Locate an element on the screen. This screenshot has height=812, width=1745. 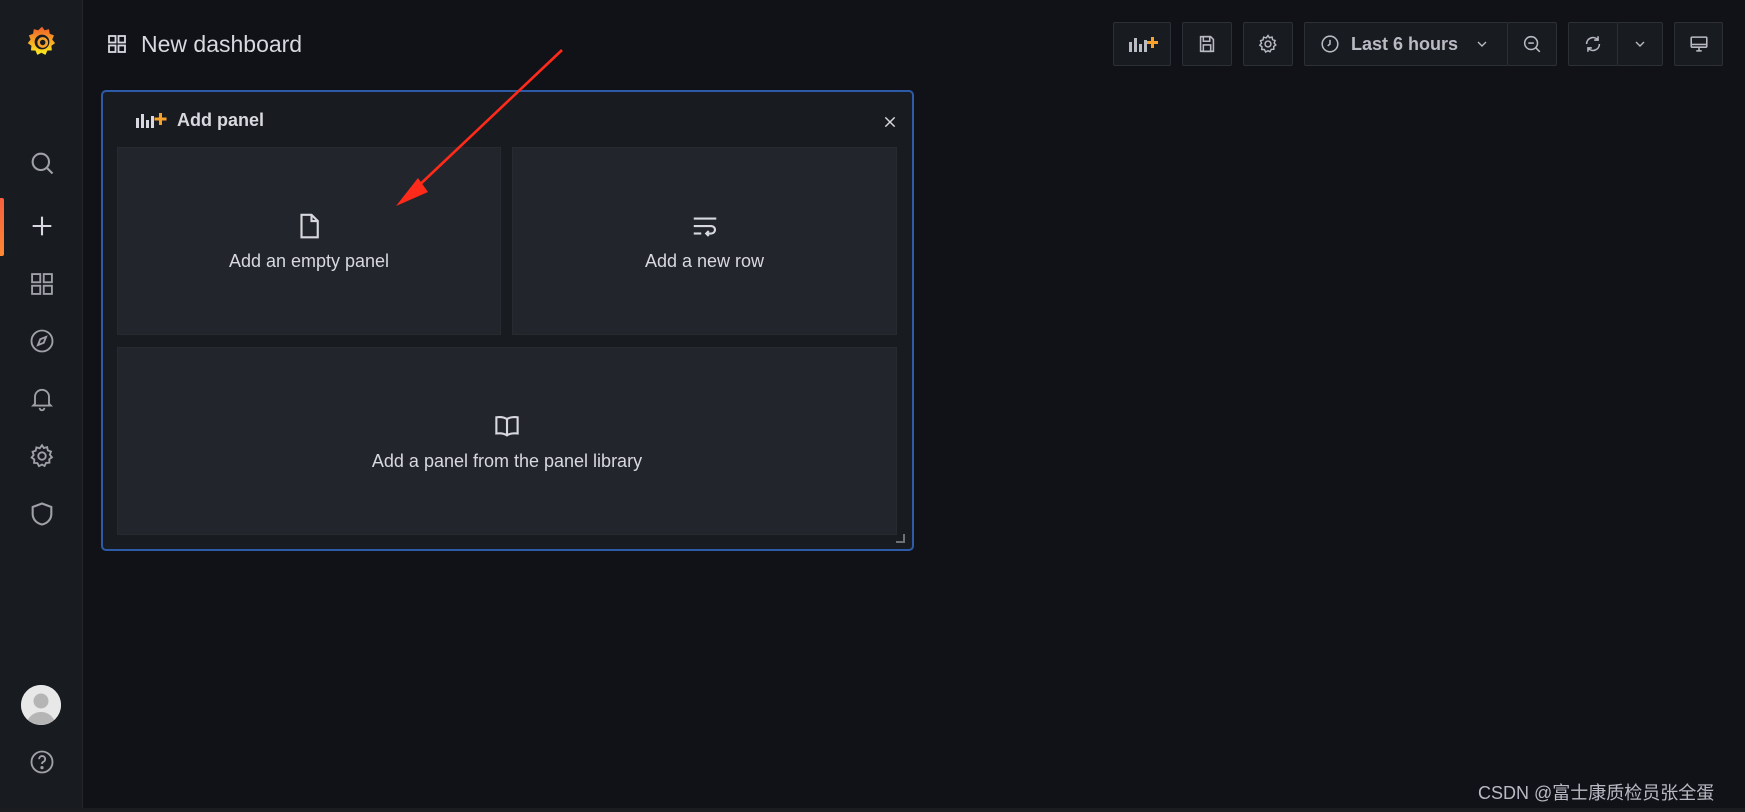
grafana-logo is located at coordinates (41, 42).